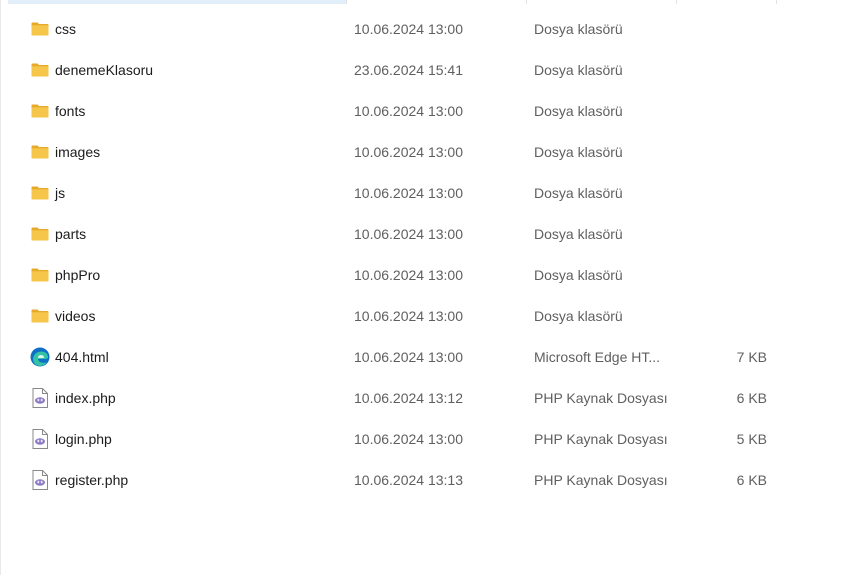  I want to click on file-name: register.php, so click(91, 480).